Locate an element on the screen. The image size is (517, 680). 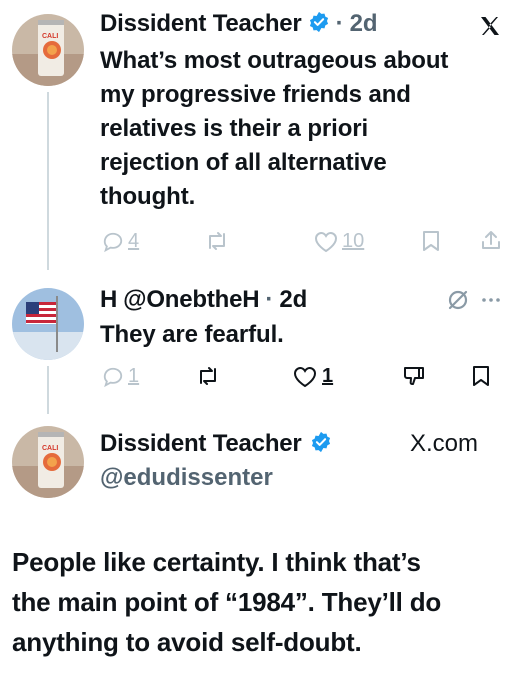
like-count: 1 is located at coordinates (328, 376).